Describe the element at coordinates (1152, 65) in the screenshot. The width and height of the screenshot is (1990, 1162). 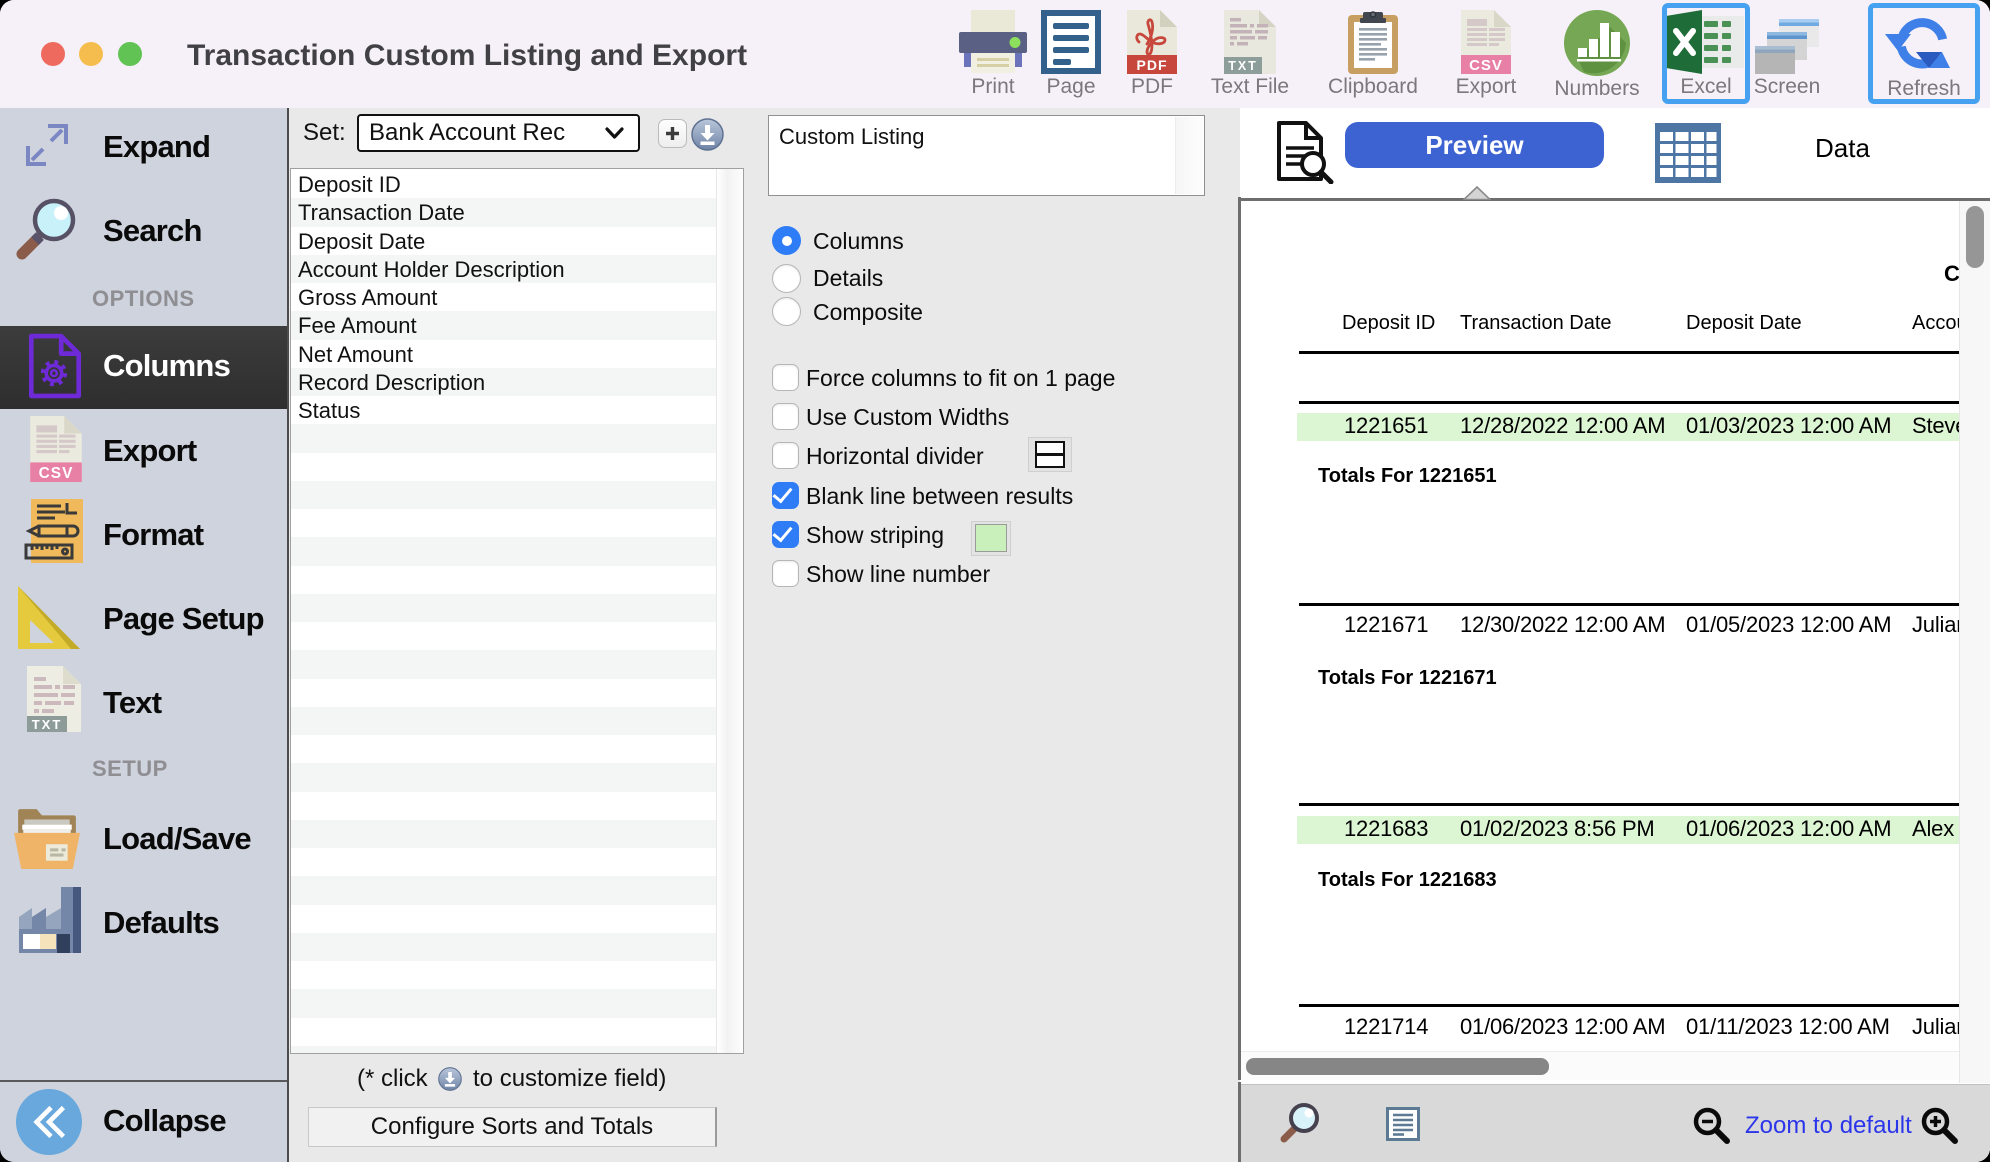
I see `svg-text: PDF` at that location.